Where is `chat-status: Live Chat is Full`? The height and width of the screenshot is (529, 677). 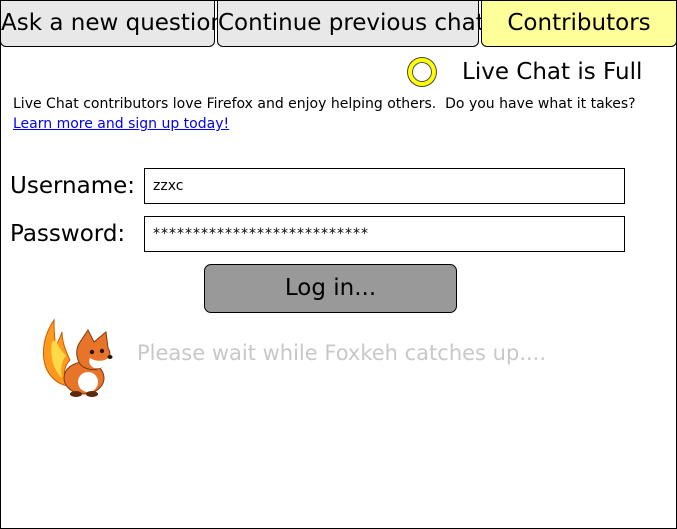
chat-status: Live Chat is Full is located at coordinates (525, 72).